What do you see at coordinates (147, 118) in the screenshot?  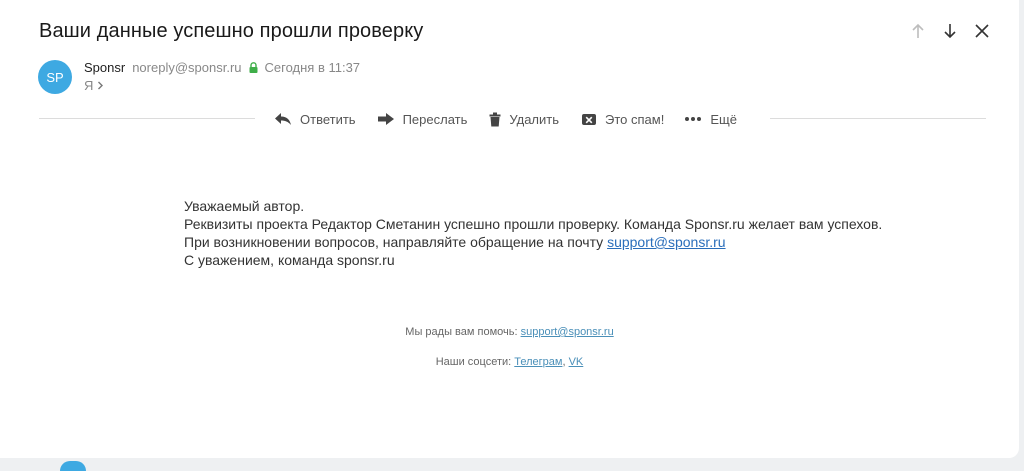 I see `toolbar-divider-left` at bounding box center [147, 118].